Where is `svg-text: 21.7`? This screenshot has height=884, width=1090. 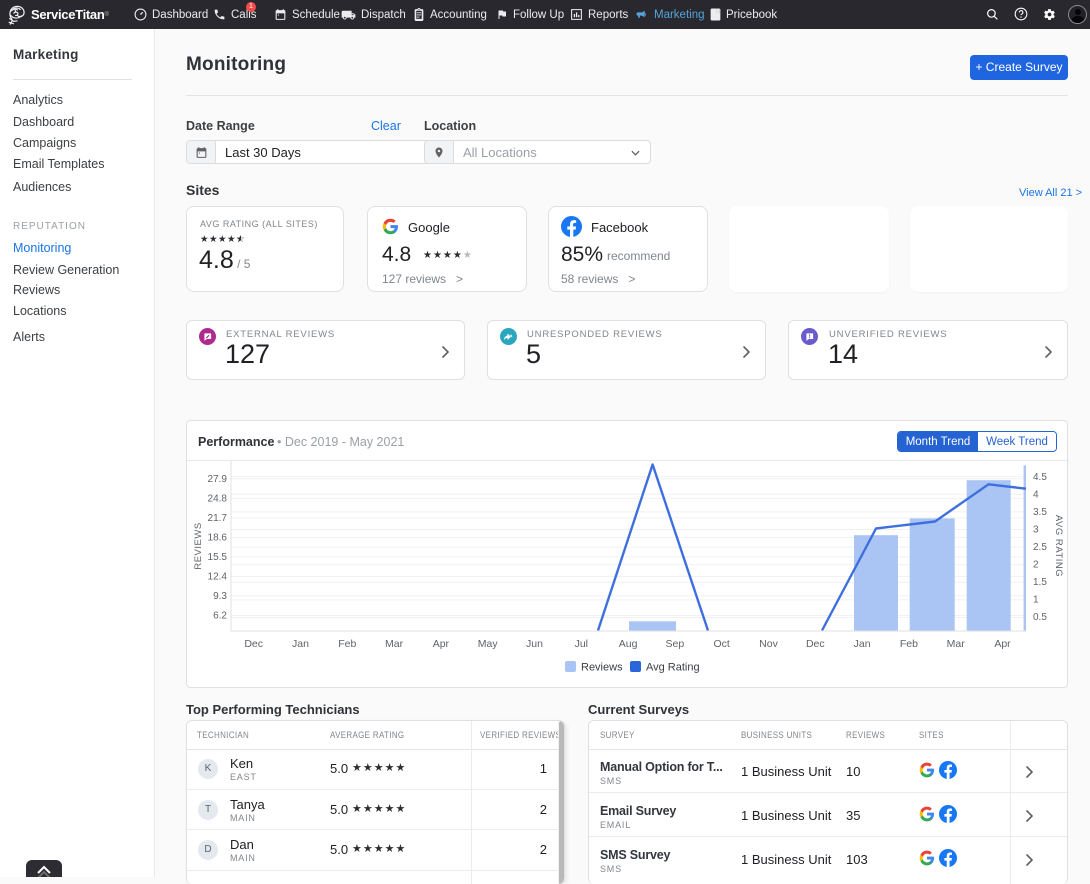
svg-text: 21.7 is located at coordinates (218, 518).